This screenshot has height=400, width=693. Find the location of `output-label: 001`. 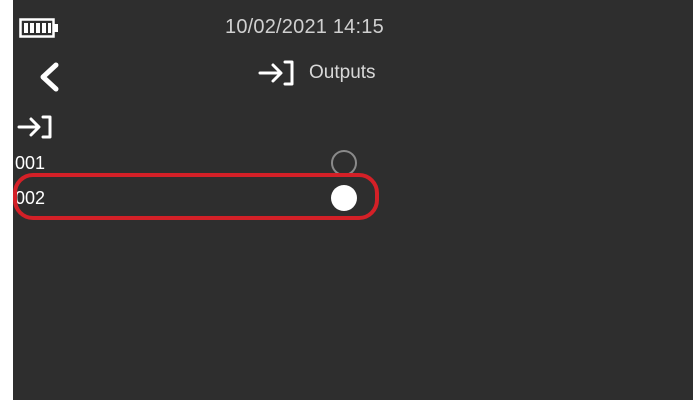

output-label: 001 is located at coordinates (30, 163).